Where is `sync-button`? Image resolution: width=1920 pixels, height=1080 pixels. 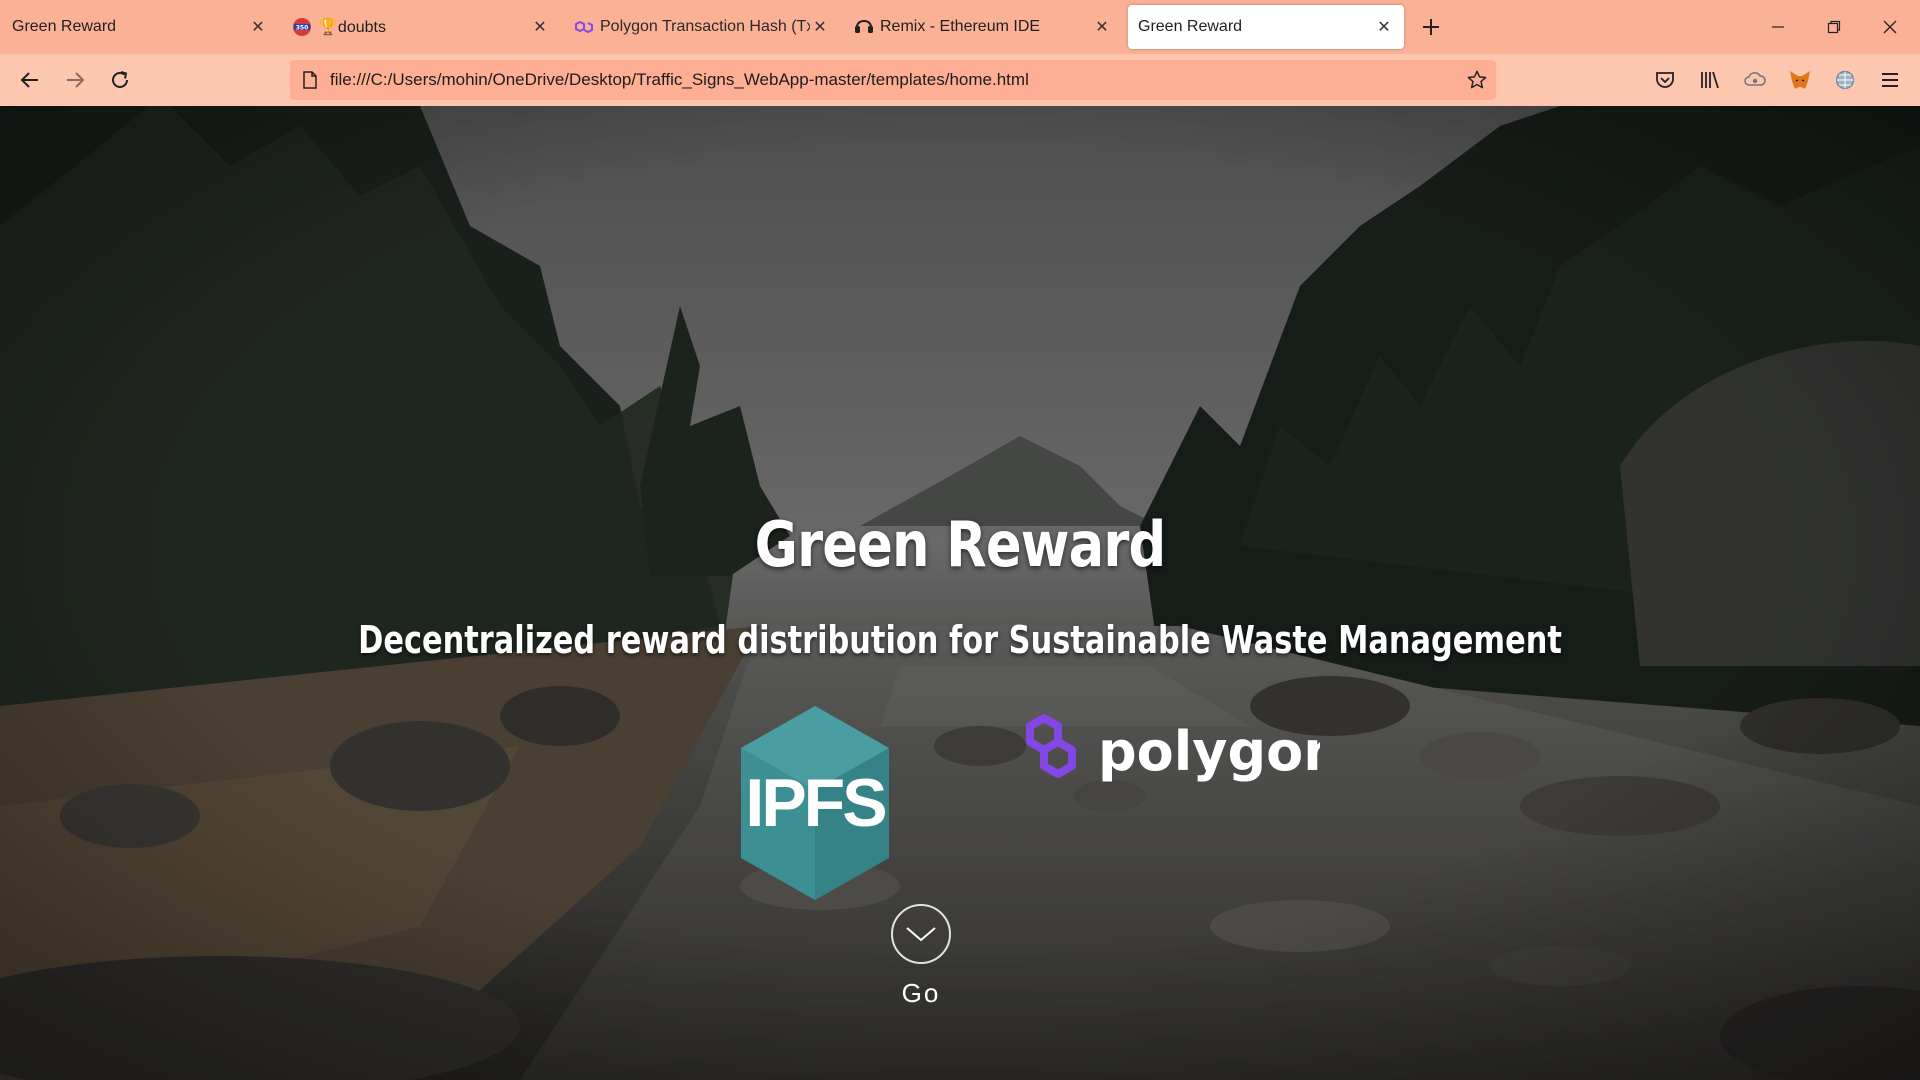
sync-button is located at coordinates (1755, 80).